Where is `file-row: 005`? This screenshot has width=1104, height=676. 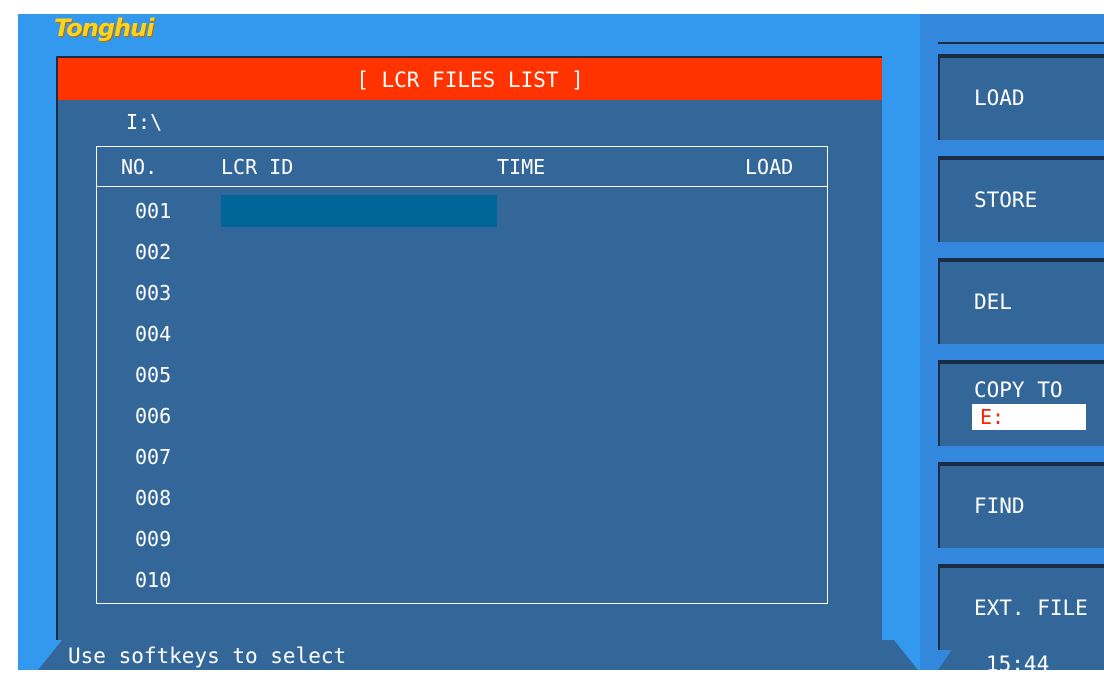 file-row: 005 is located at coordinates (462, 375).